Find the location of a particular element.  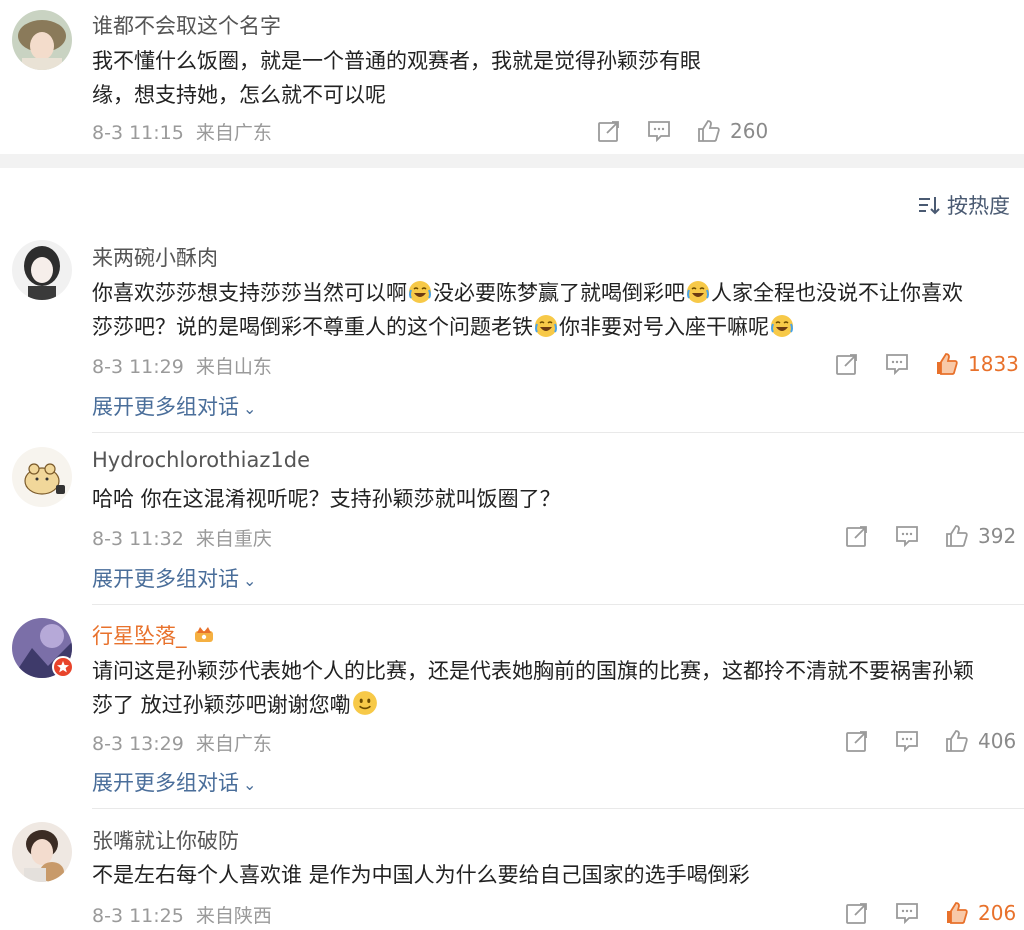

like-button: 392 is located at coordinates (980, 536).